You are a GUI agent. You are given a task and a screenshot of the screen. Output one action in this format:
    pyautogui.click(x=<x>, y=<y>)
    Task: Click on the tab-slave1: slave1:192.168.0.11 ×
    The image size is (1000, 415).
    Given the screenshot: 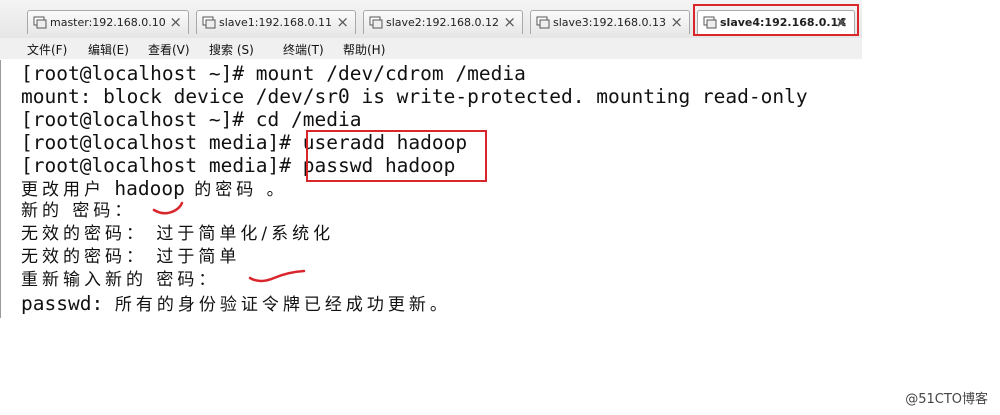 What is the action you would take?
    pyautogui.click(x=276, y=22)
    